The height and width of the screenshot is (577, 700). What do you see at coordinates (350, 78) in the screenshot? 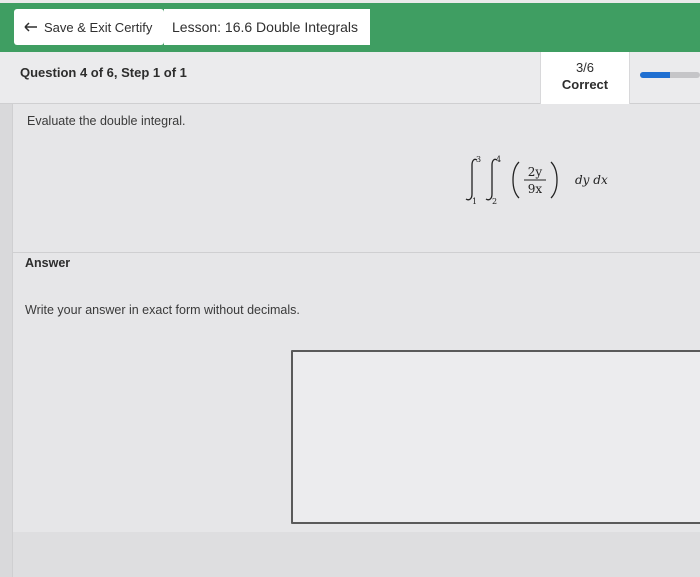
I see `question-bar: Question 4 of 6, Step 1 of 1 3/6 Correct` at bounding box center [350, 78].